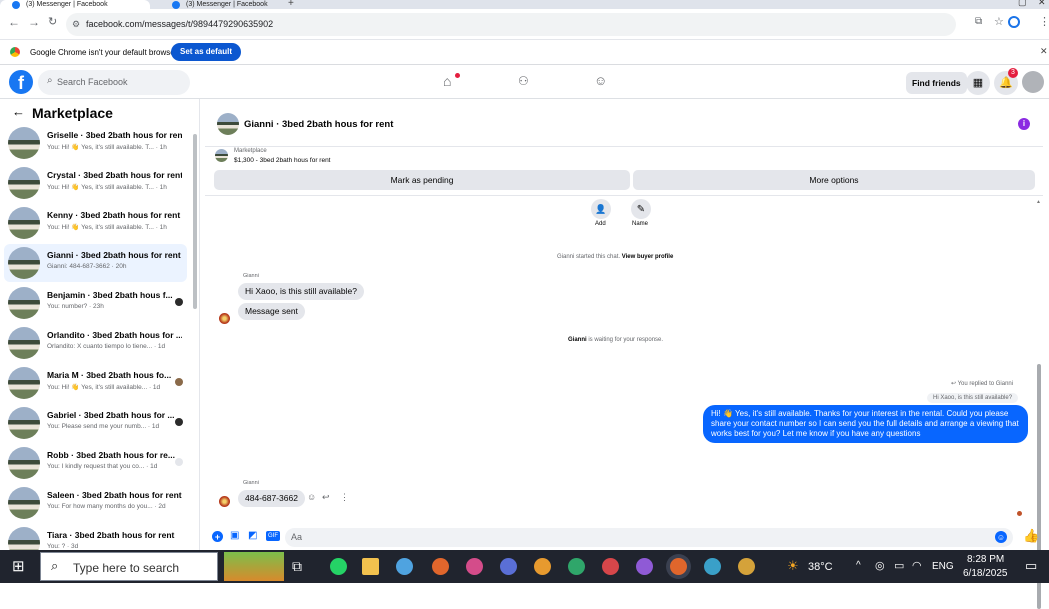 The width and height of the screenshot is (1049, 609). Describe the element at coordinates (601, 209) in the screenshot. I see `add-person-icon: 👤` at that location.